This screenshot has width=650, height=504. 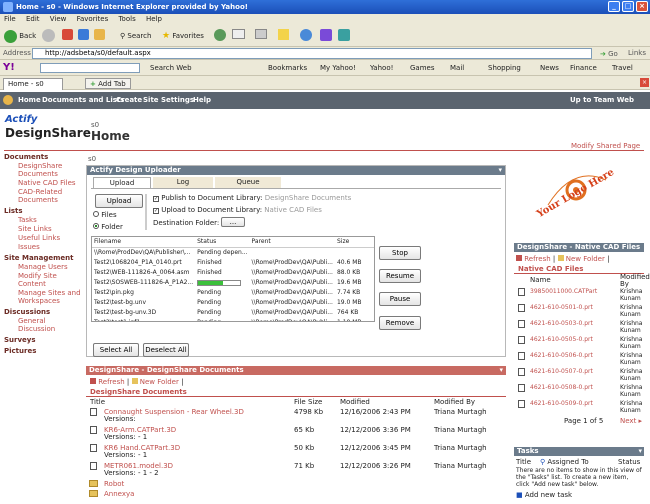 I want to click on yahoo-news: News, so click(x=549, y=68).